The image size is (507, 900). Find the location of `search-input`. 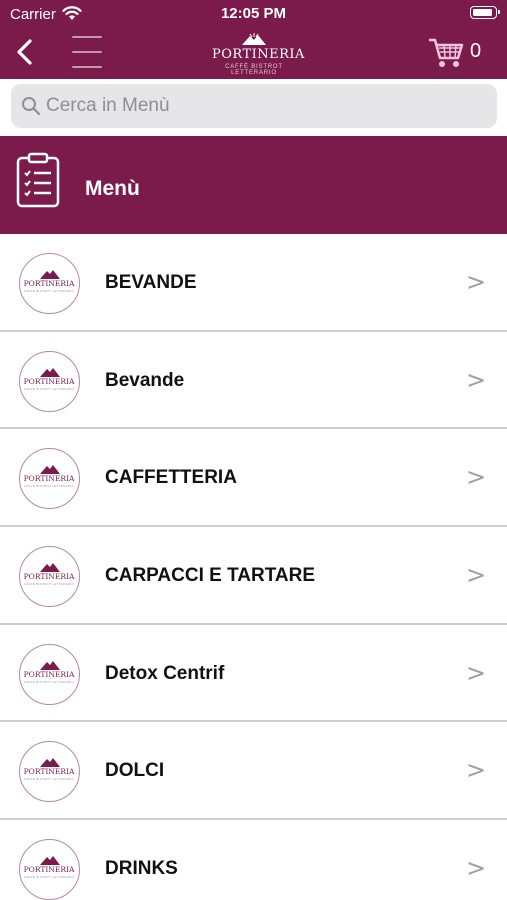

search-input is located at coordinates (266, 106).